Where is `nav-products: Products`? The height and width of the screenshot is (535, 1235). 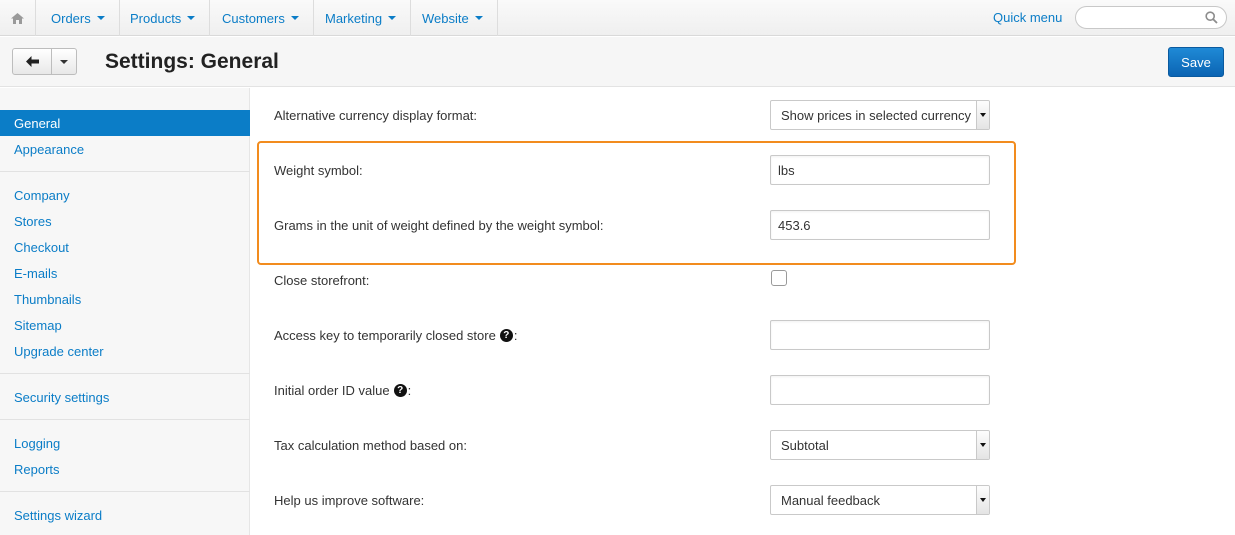
nav-products: Products is located at coordinates (163, 18).